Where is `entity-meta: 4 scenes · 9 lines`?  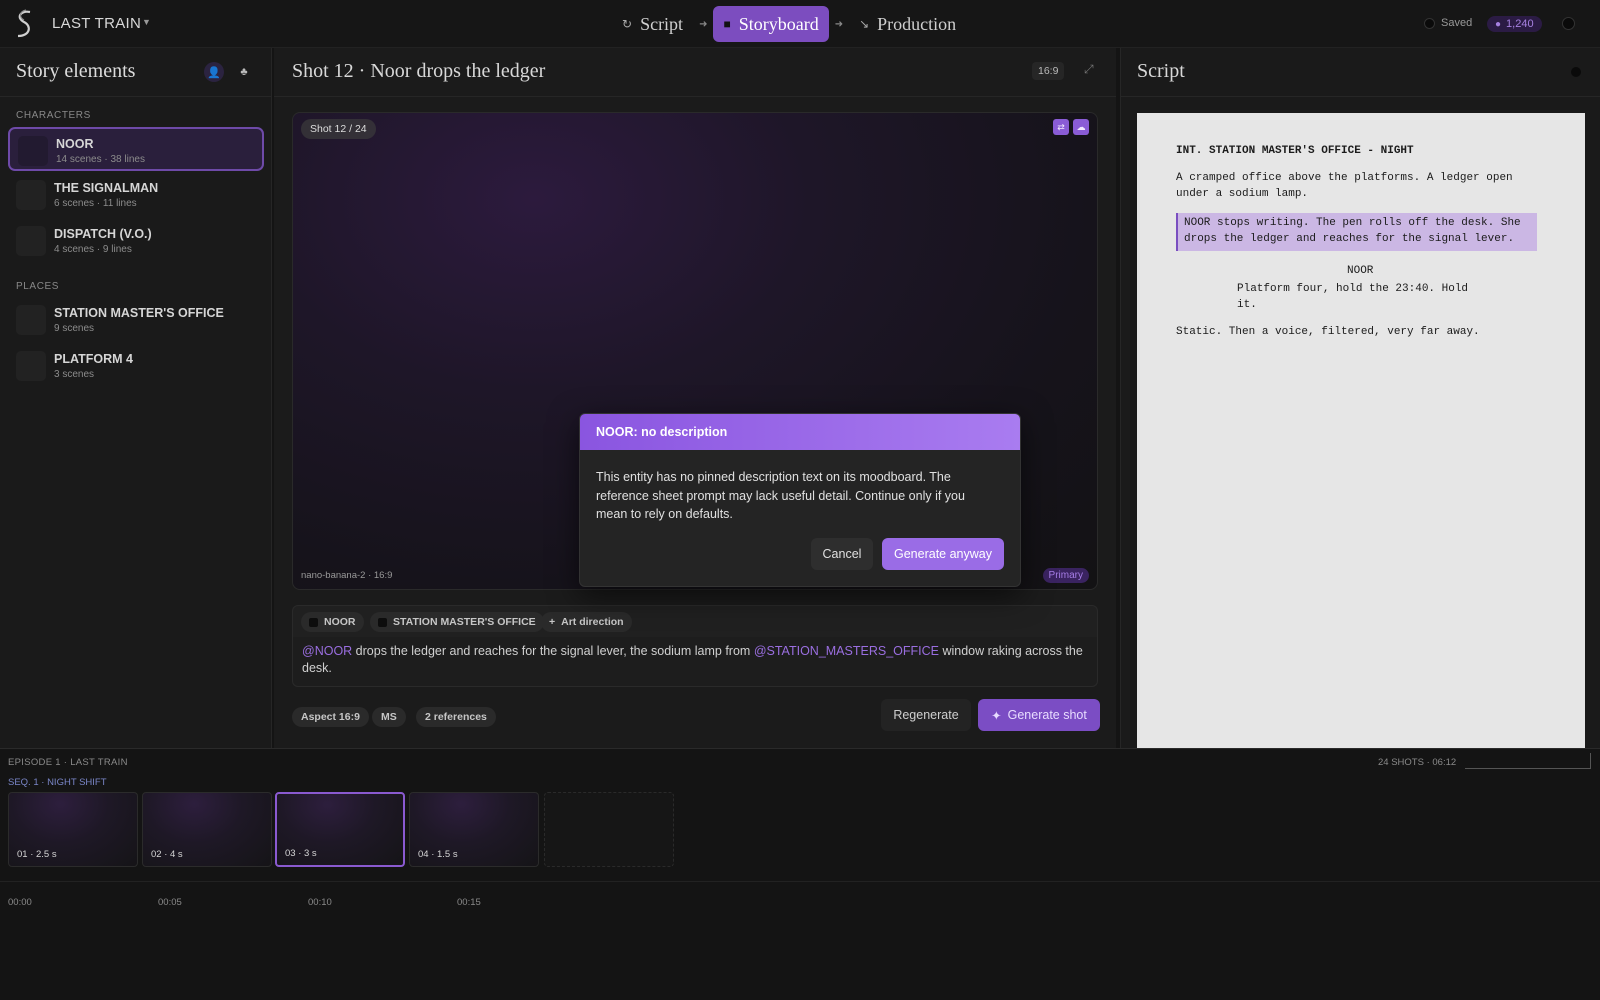
entity-meta: 4 scenes · 9 lines is located at coordinates (93, 249).